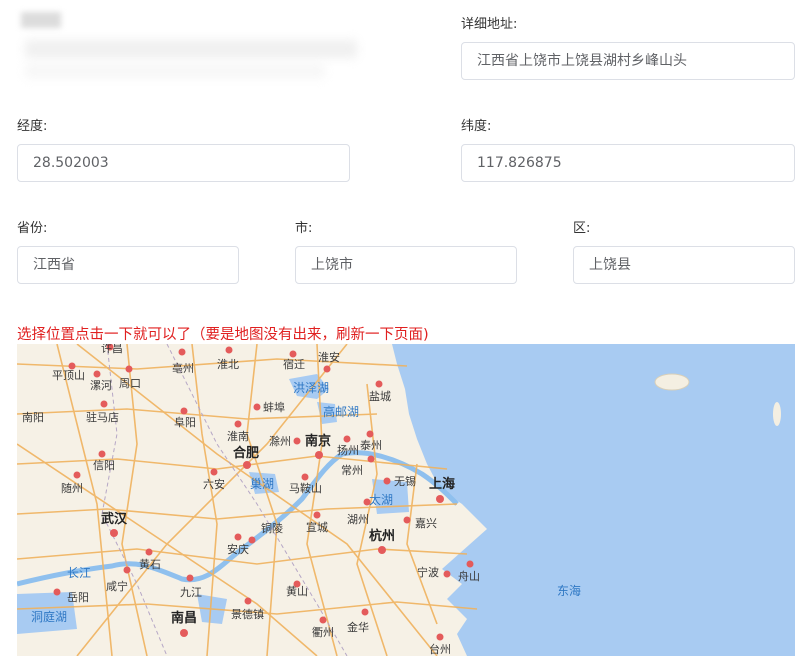  Describe the element at coordinates (238, 549) in the screenshot. I see `map-label-anqing: 安庆` at that location.